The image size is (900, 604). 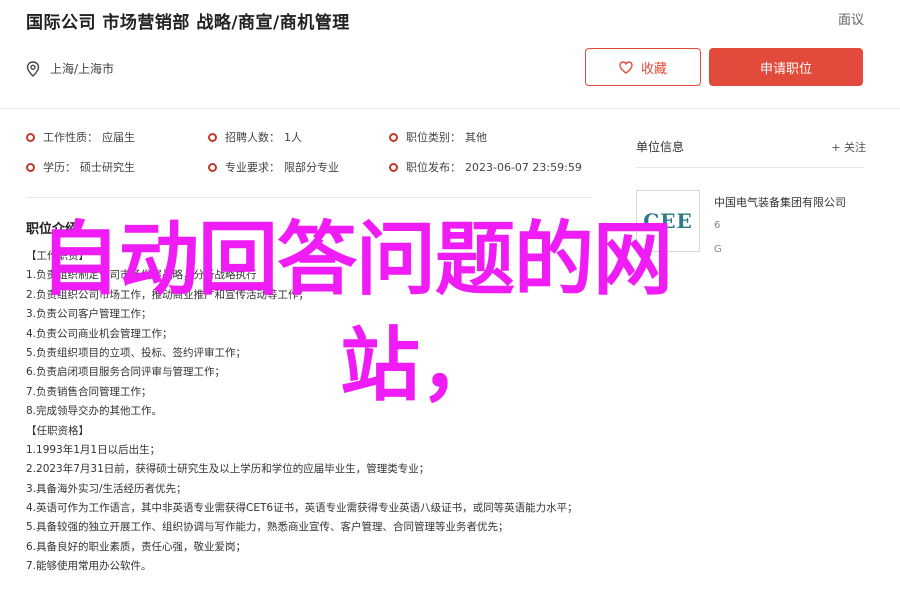 I want to click on company-sidebar: 单位信息 + 关注 CEE 中国电气装备集团有限公司 6 G, so click(x=751, y=206).